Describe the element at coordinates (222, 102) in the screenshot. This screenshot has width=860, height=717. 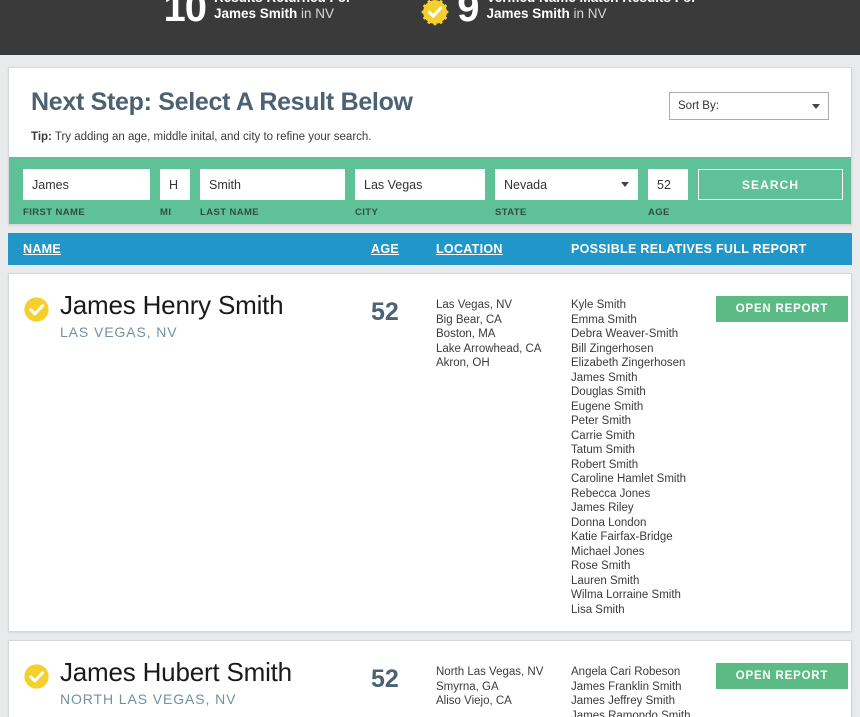
I see `page-title: Next Step: Select A Result Below` at that location.